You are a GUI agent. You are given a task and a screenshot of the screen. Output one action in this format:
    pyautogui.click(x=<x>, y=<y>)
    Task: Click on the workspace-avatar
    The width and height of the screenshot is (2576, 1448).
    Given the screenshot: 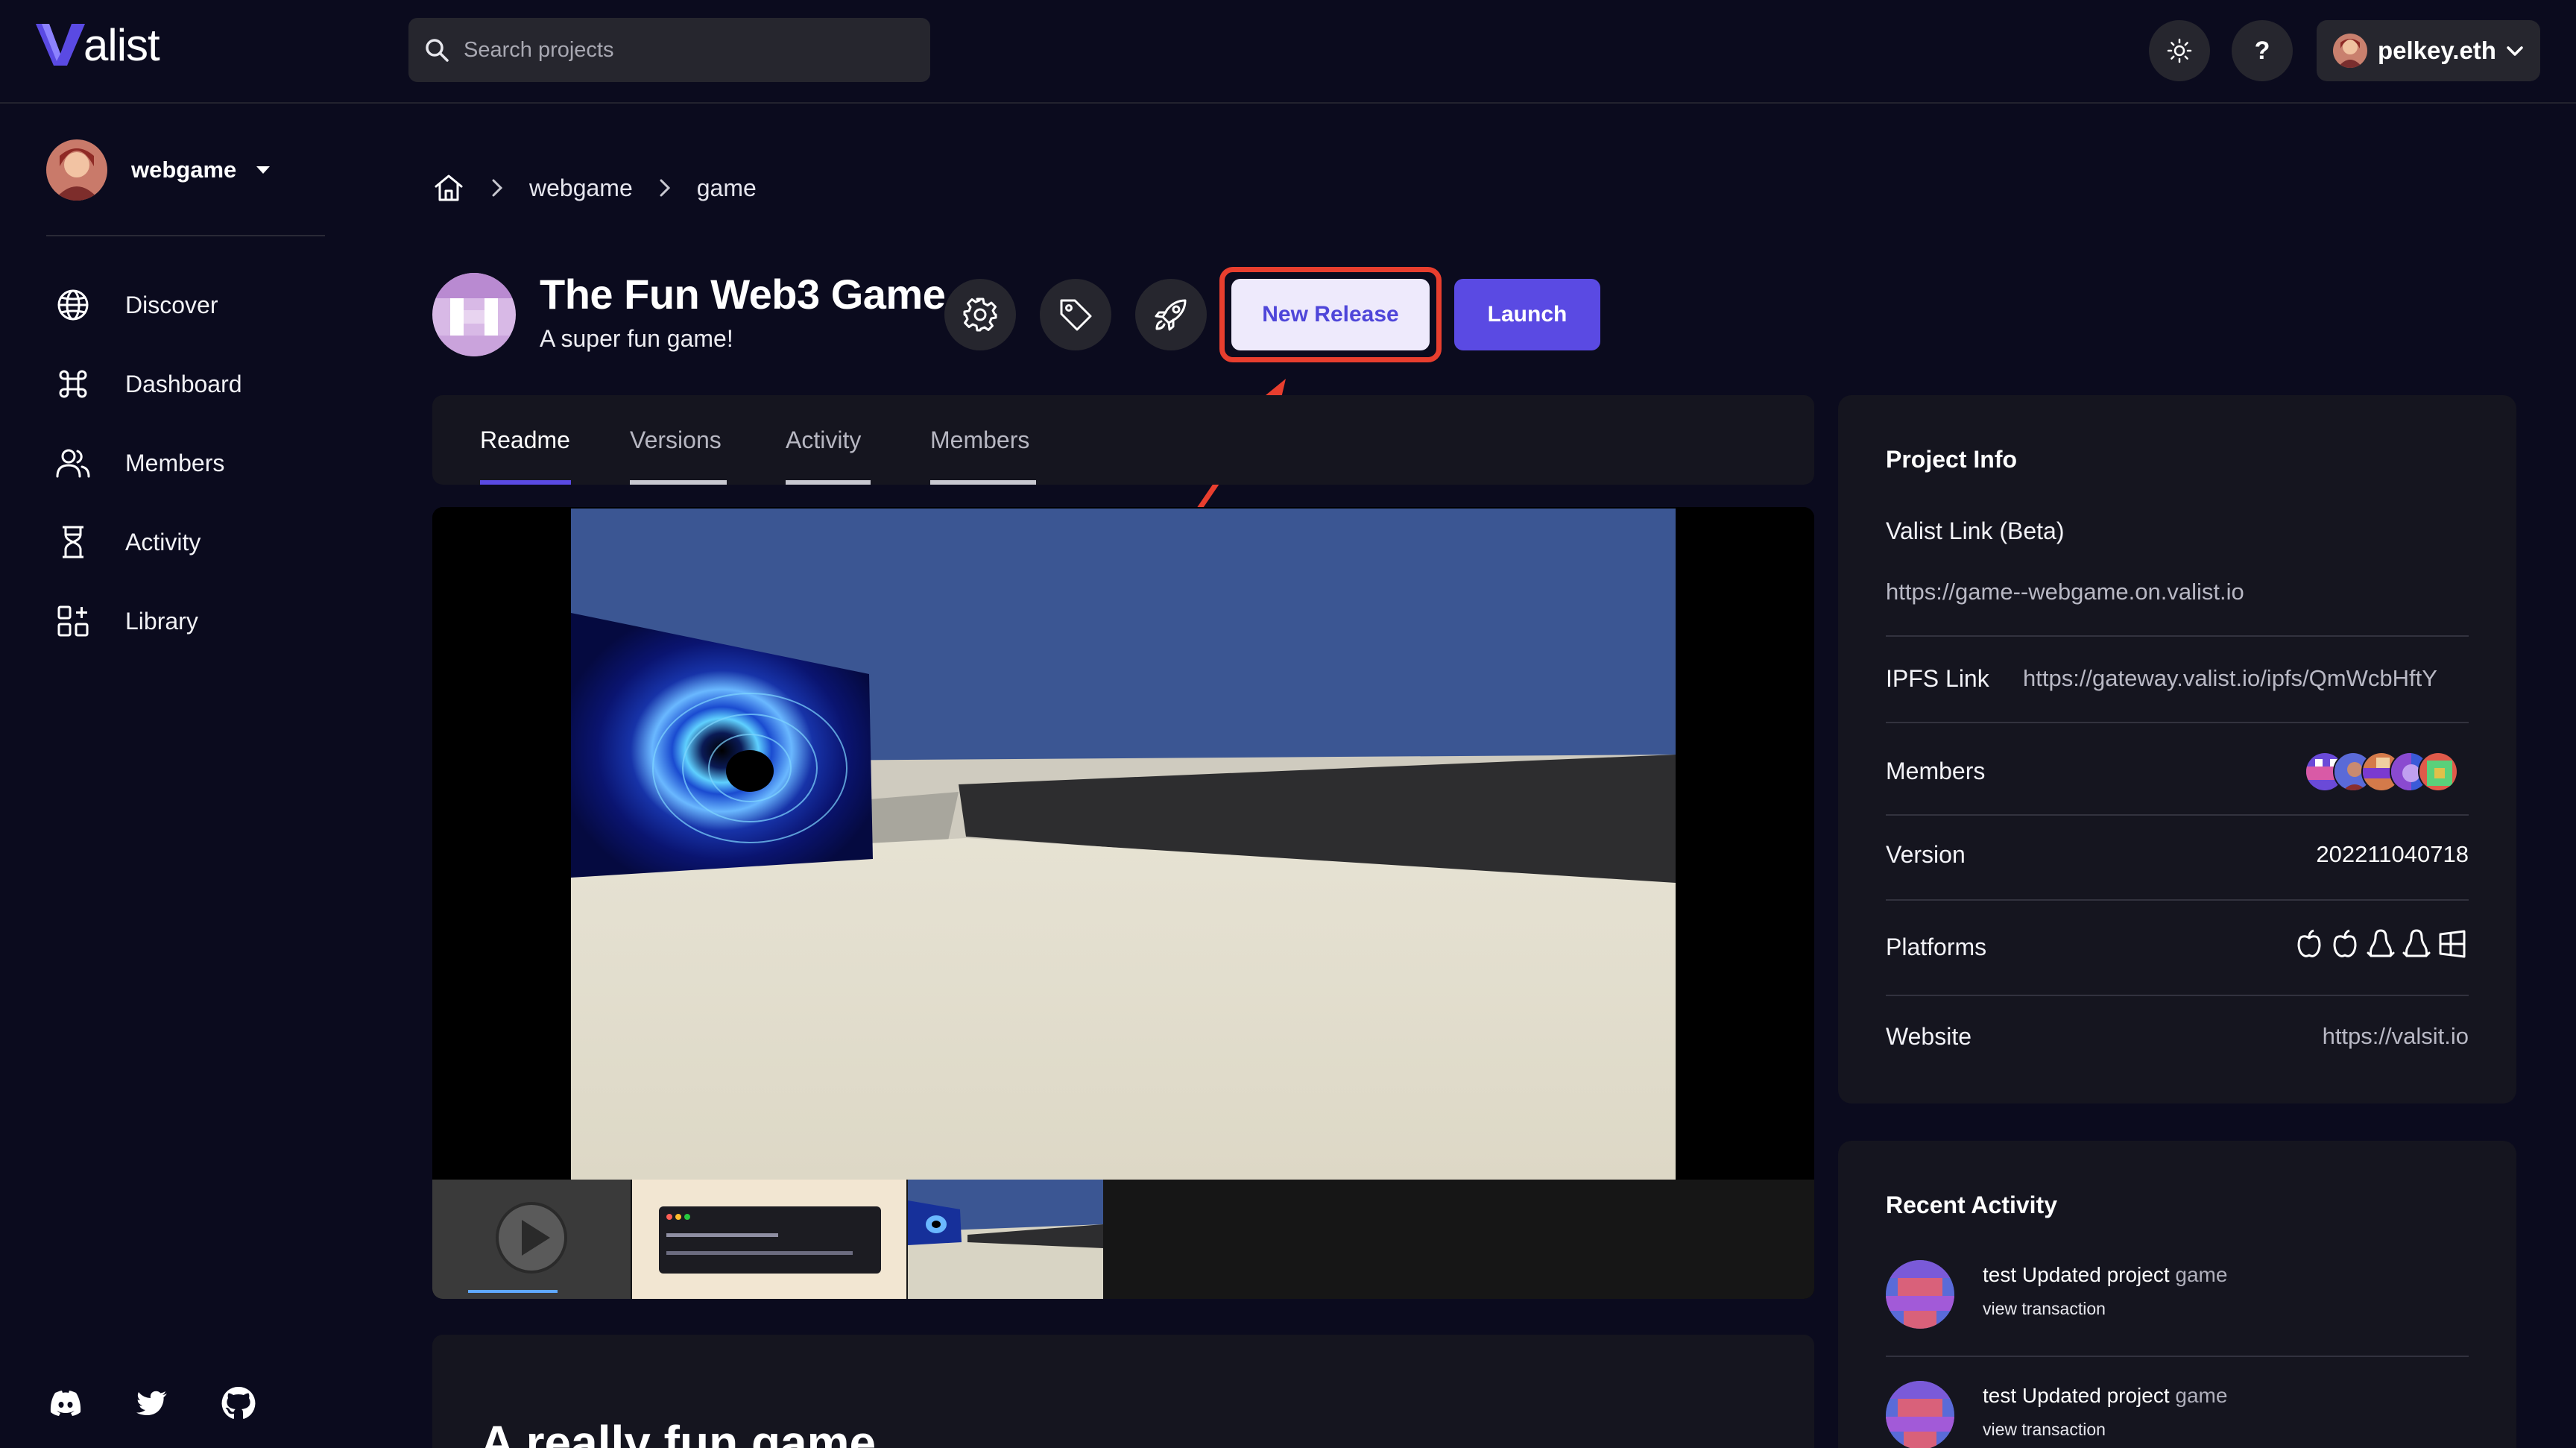 What is the action you would take?
    pyautogui.click(x=76, y=170)
    